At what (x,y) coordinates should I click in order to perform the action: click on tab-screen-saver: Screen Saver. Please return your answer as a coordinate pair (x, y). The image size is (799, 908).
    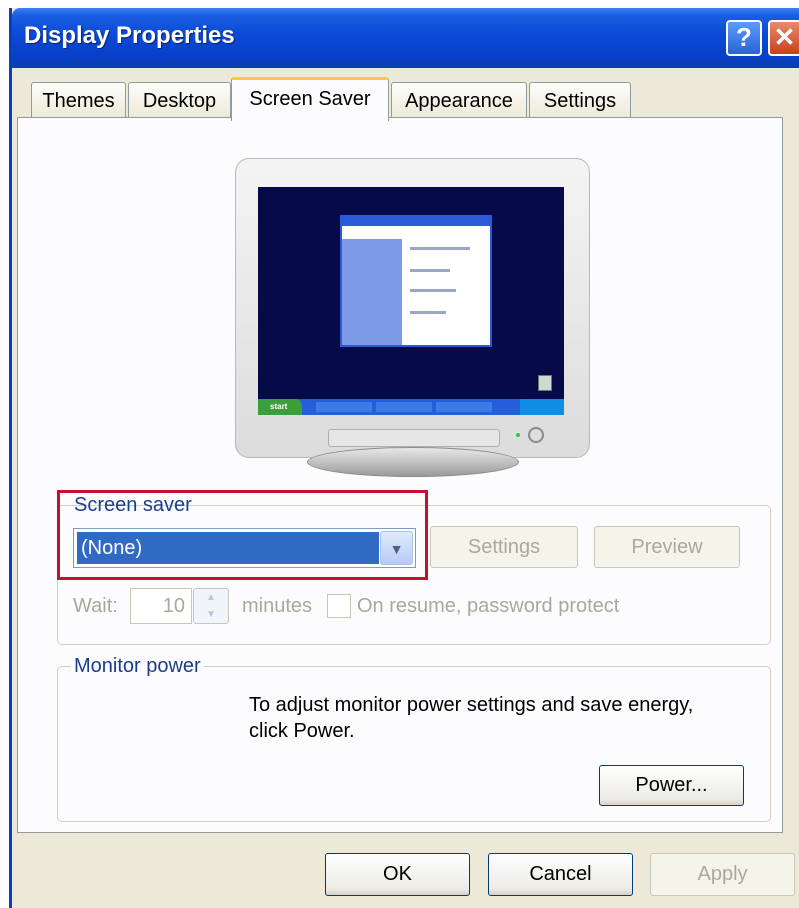
    Looking at the image, I should click on (310, 99).